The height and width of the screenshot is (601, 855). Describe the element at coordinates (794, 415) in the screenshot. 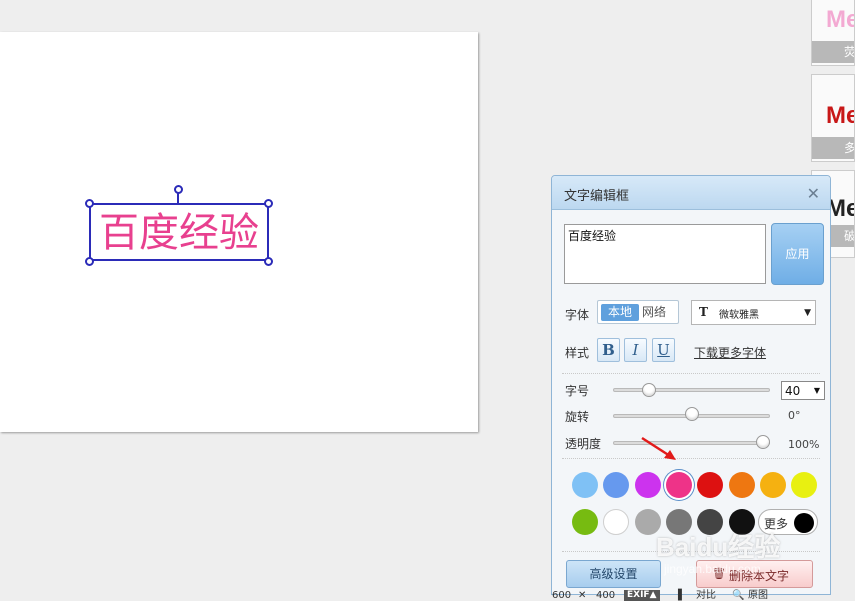

I see `rotate-value: 0°` at that location.